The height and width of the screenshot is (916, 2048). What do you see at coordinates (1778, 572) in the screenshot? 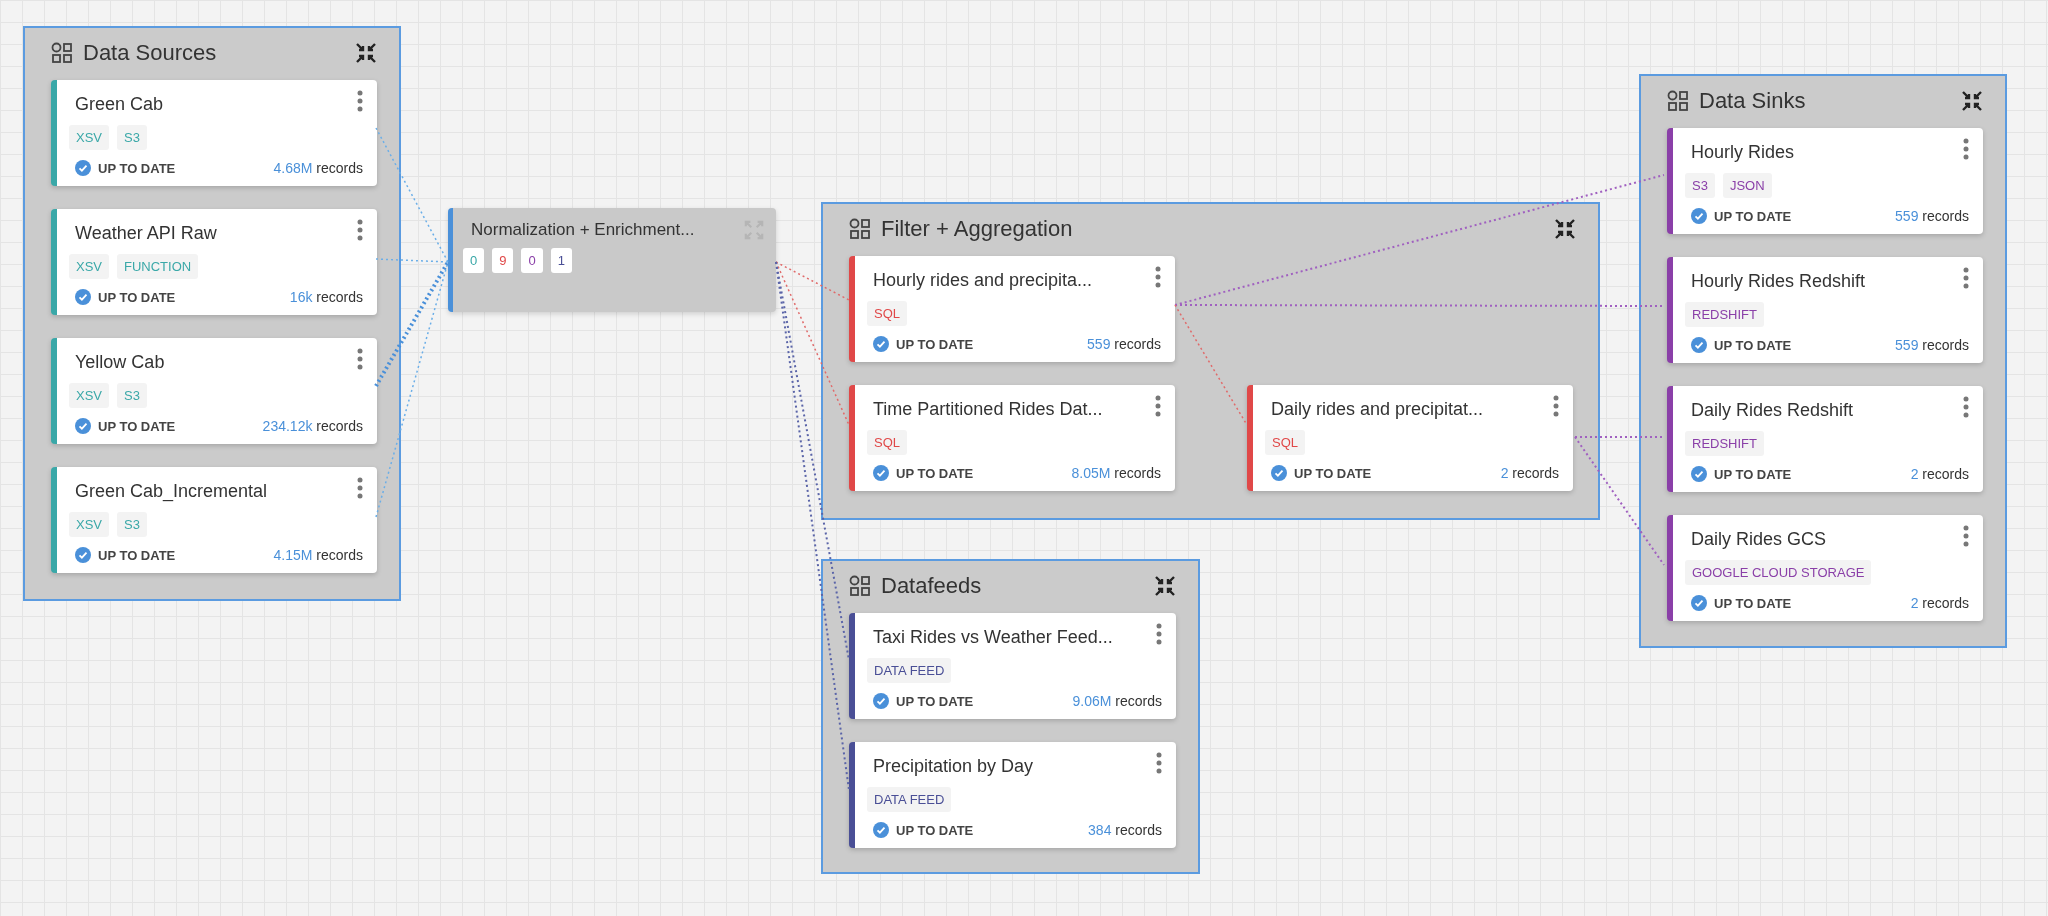
I see `type-tag: GOOGLE CLOUD STORAGE` at bounding box center [1778, 572].